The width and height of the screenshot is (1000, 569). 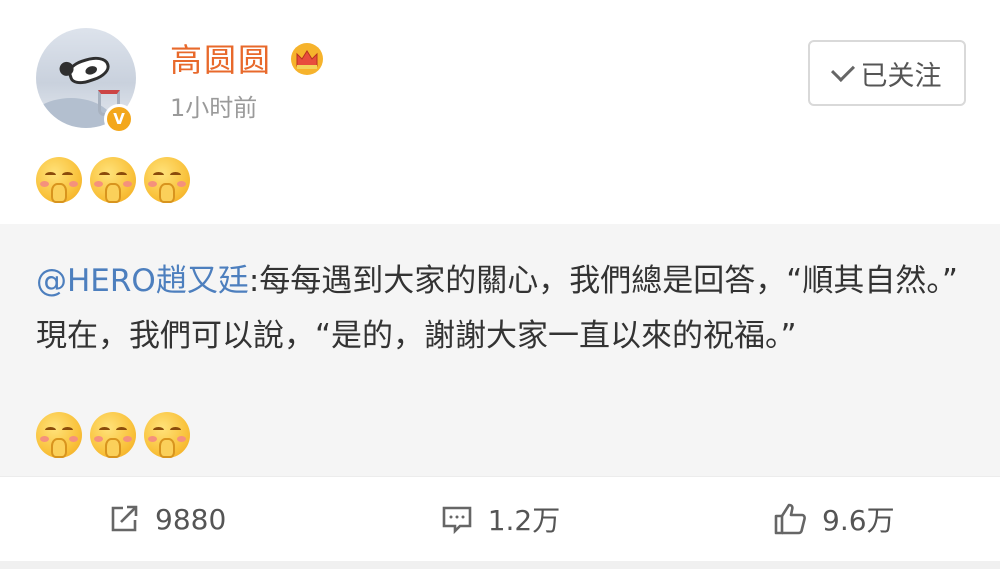 I want to click on post-time: 1小时前, so click(x=214, y=108).